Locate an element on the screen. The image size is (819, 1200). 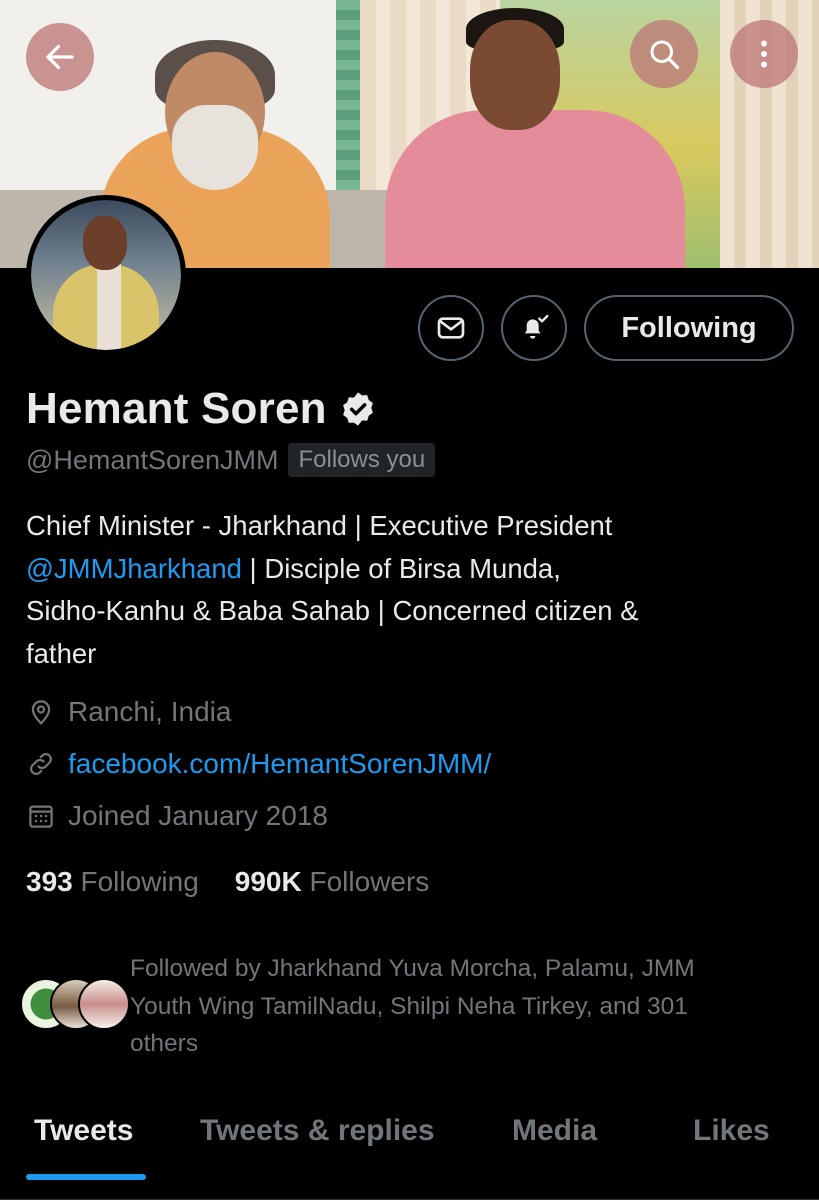
calendar-icon is located at coordinates (41, 816).